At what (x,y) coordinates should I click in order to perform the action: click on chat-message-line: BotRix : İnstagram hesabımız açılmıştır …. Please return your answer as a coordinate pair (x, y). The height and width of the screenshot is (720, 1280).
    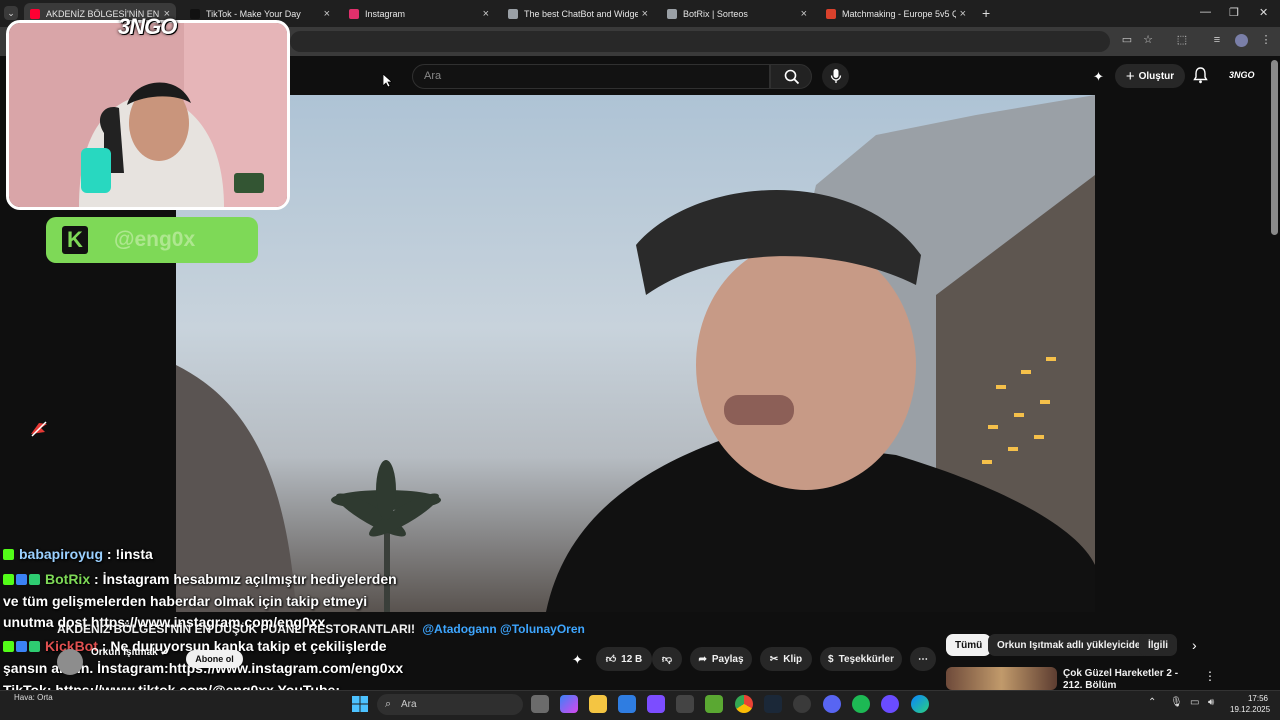
    Looking at the image, I should click on (200, 579).